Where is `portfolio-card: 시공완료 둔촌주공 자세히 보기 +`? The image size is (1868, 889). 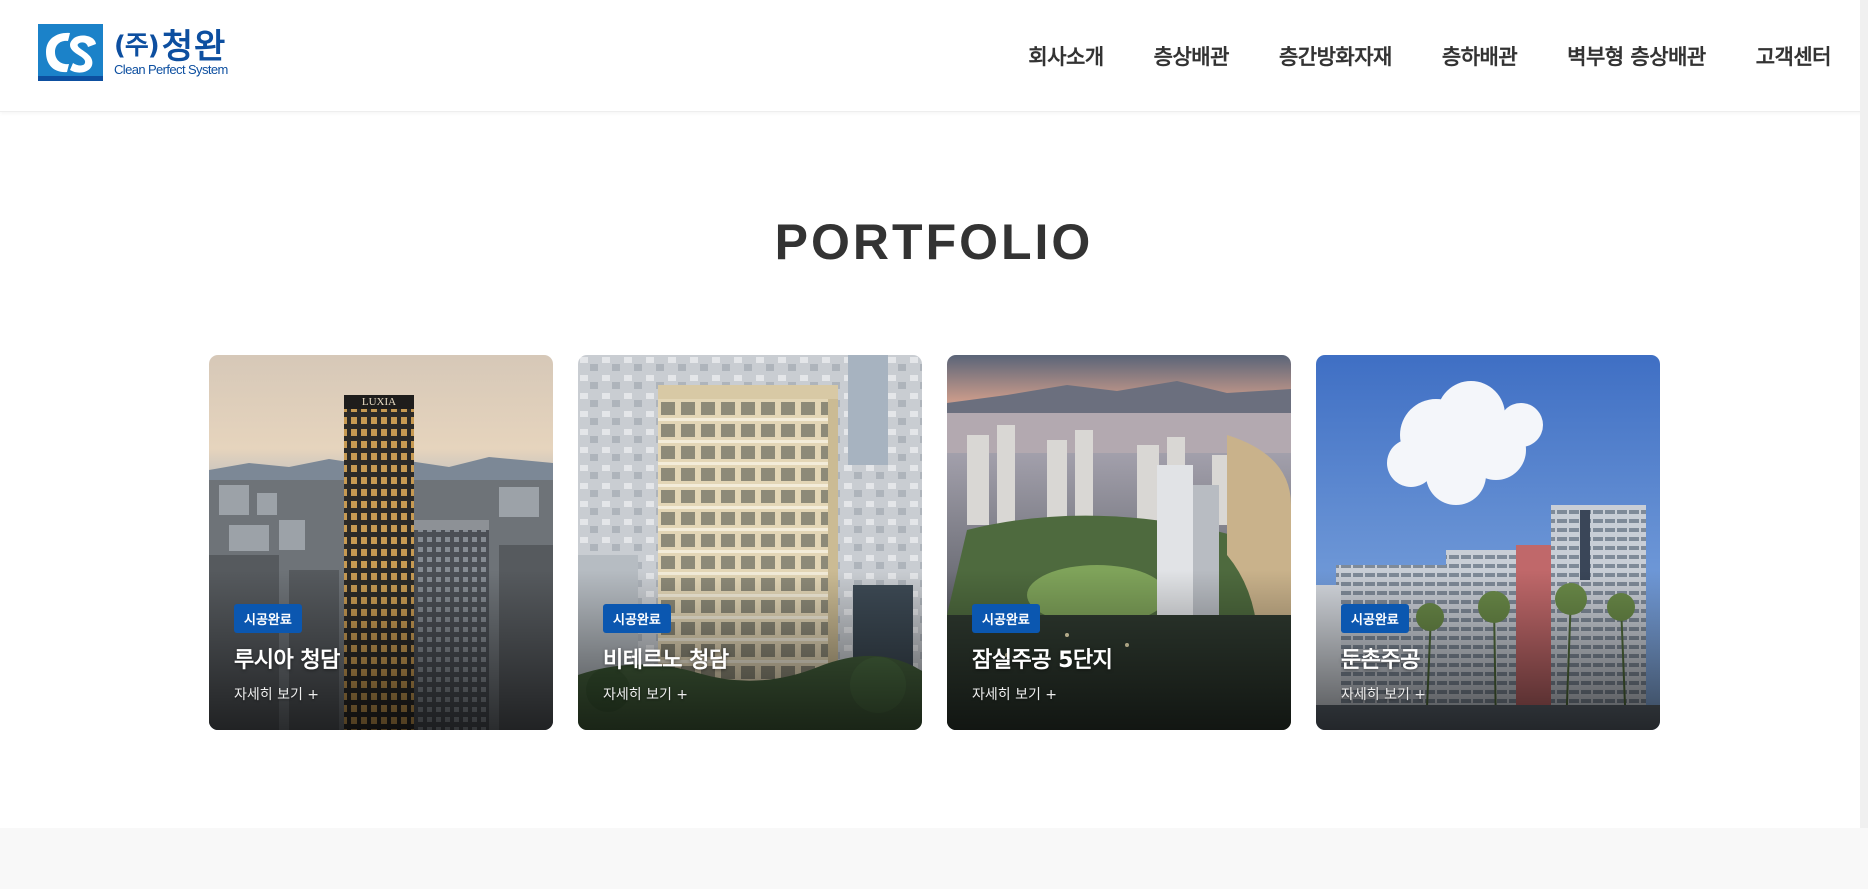
portfolio-card: 시공완료 둔촌주공 자세히 보기 + is located at coordinates (1488, 542).